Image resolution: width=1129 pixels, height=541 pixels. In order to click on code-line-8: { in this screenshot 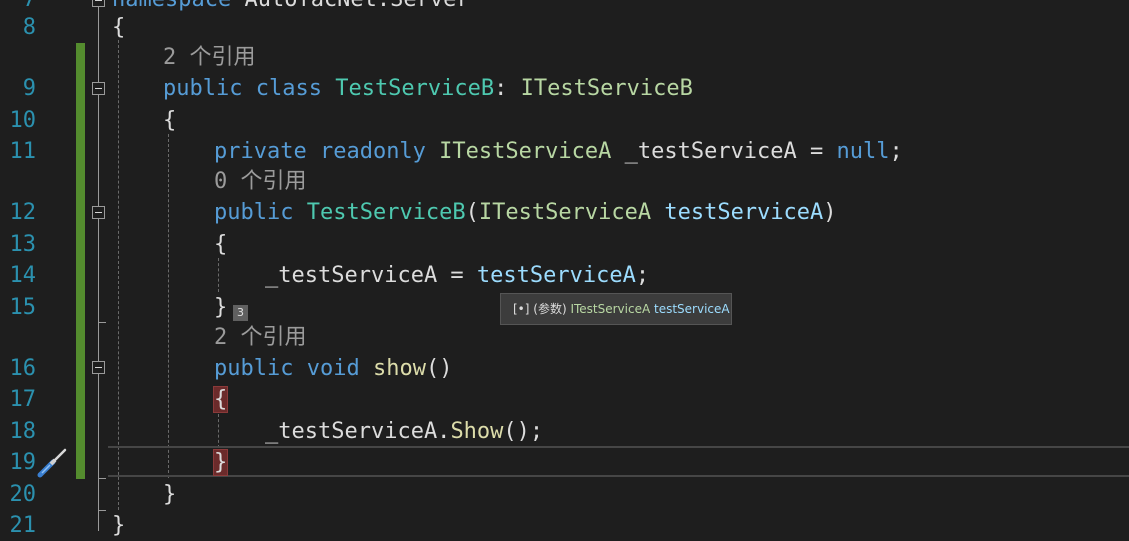, I will do `click(118, 27)`.